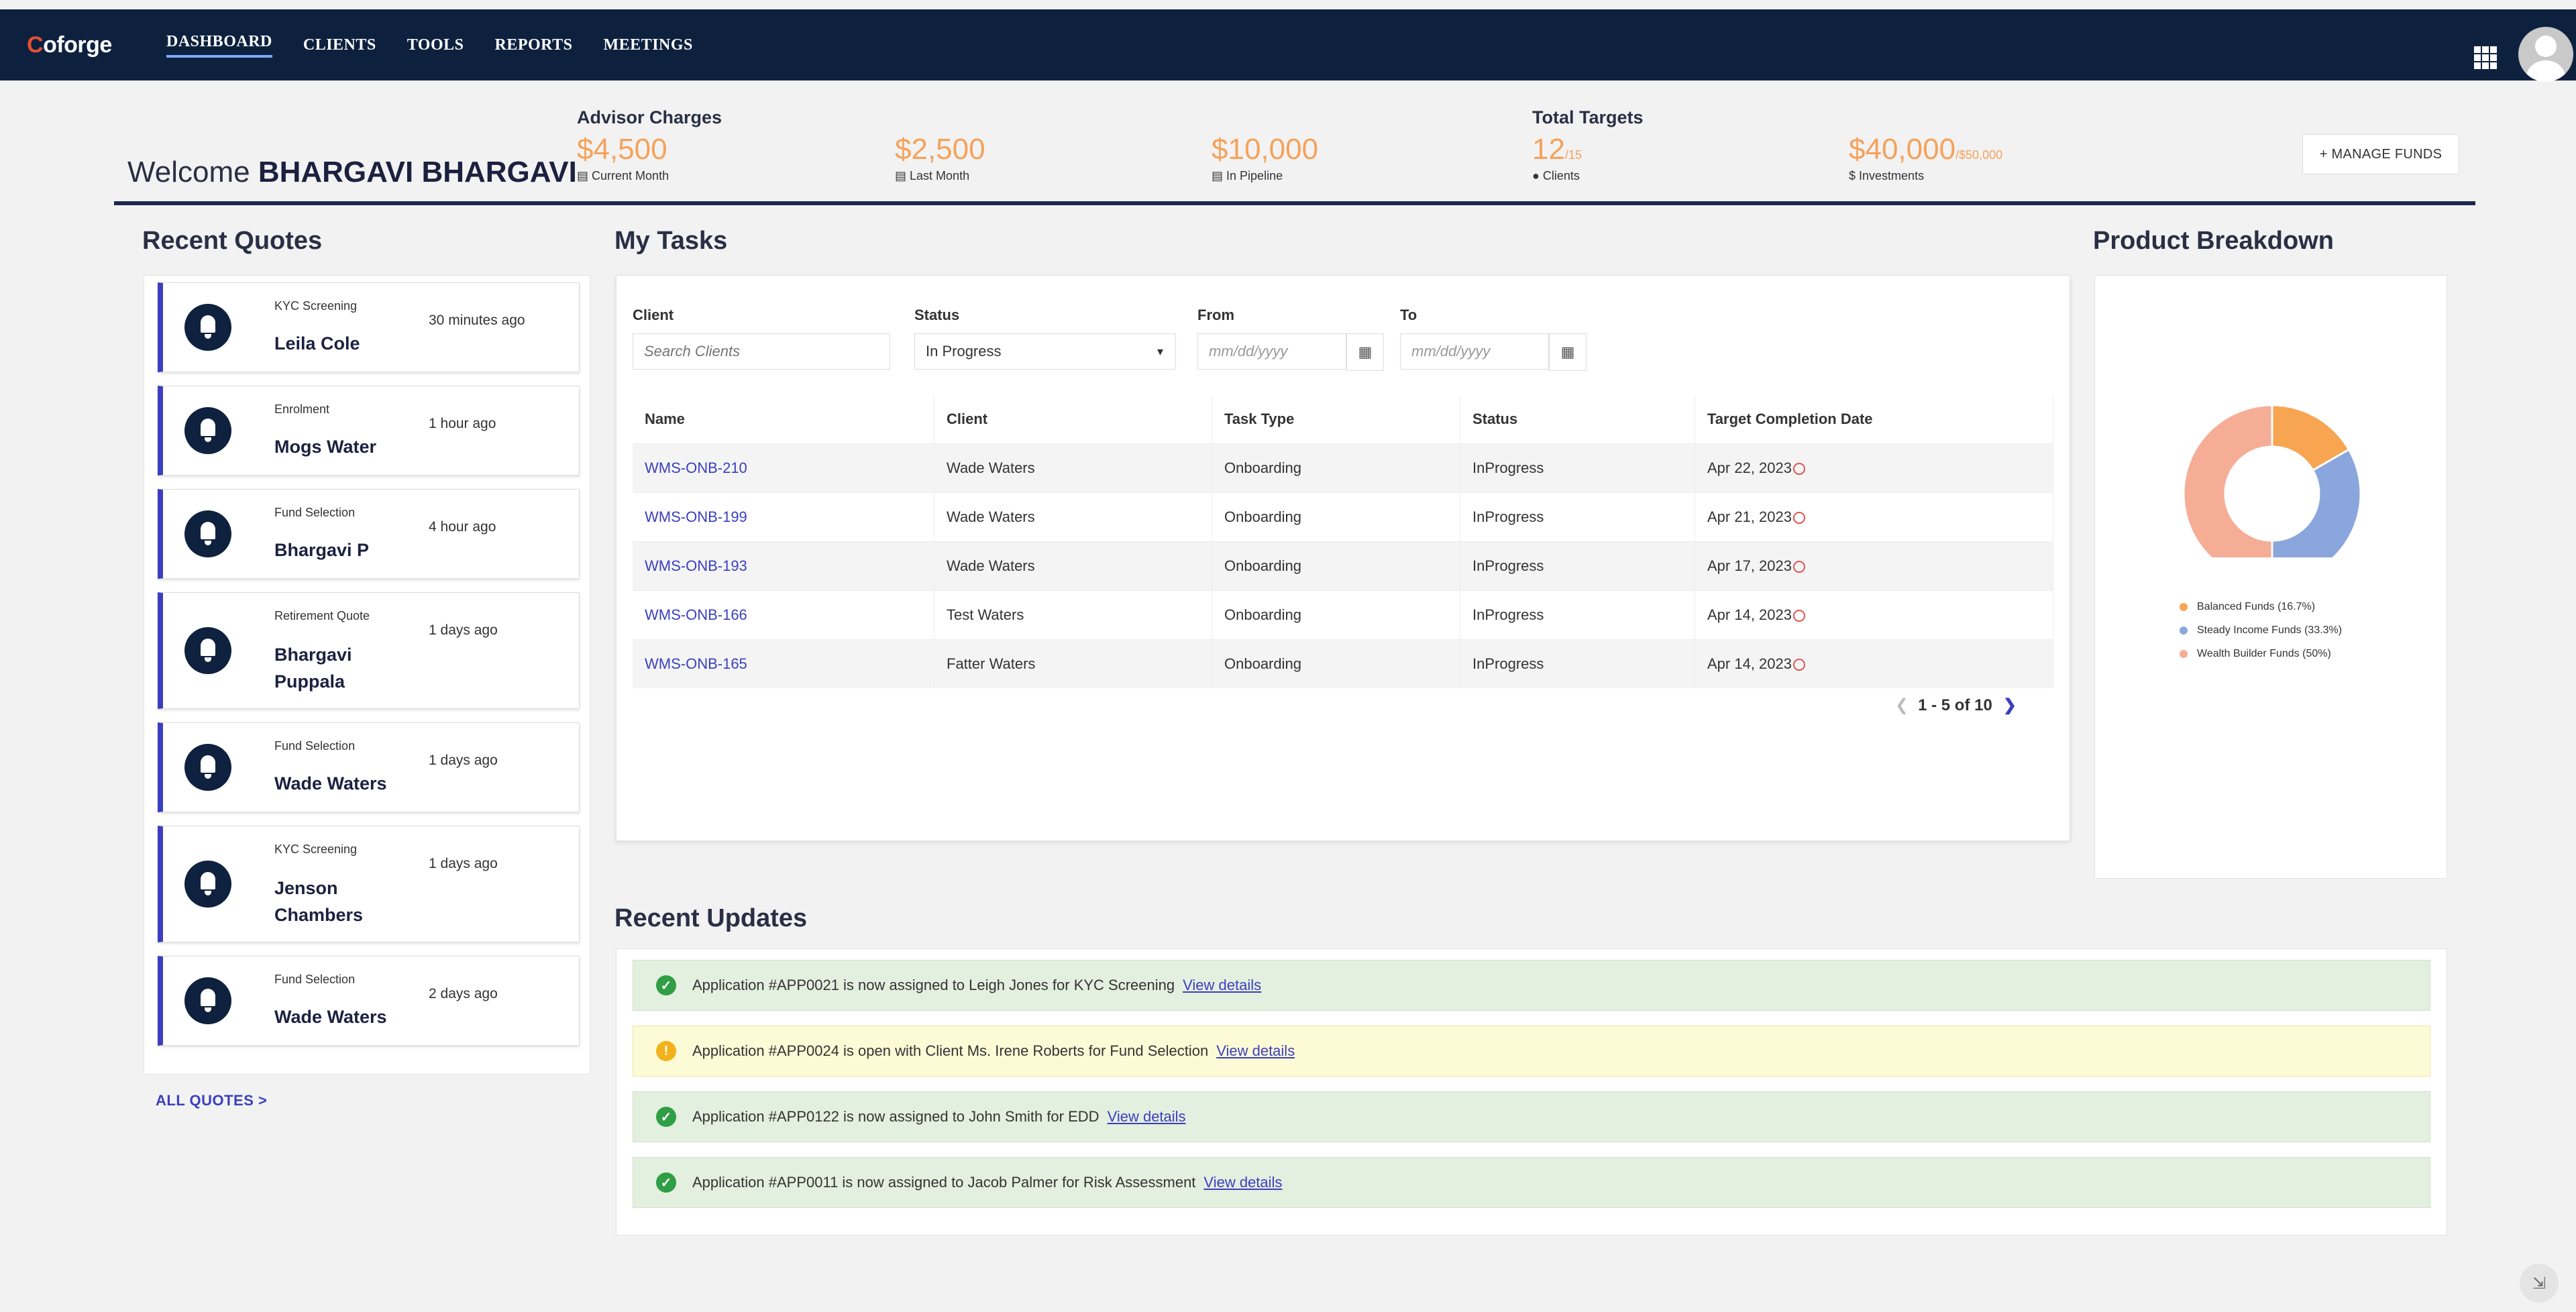  I want to click on all-quotes-link: ALL QUOTES >, so click(211, 1100).